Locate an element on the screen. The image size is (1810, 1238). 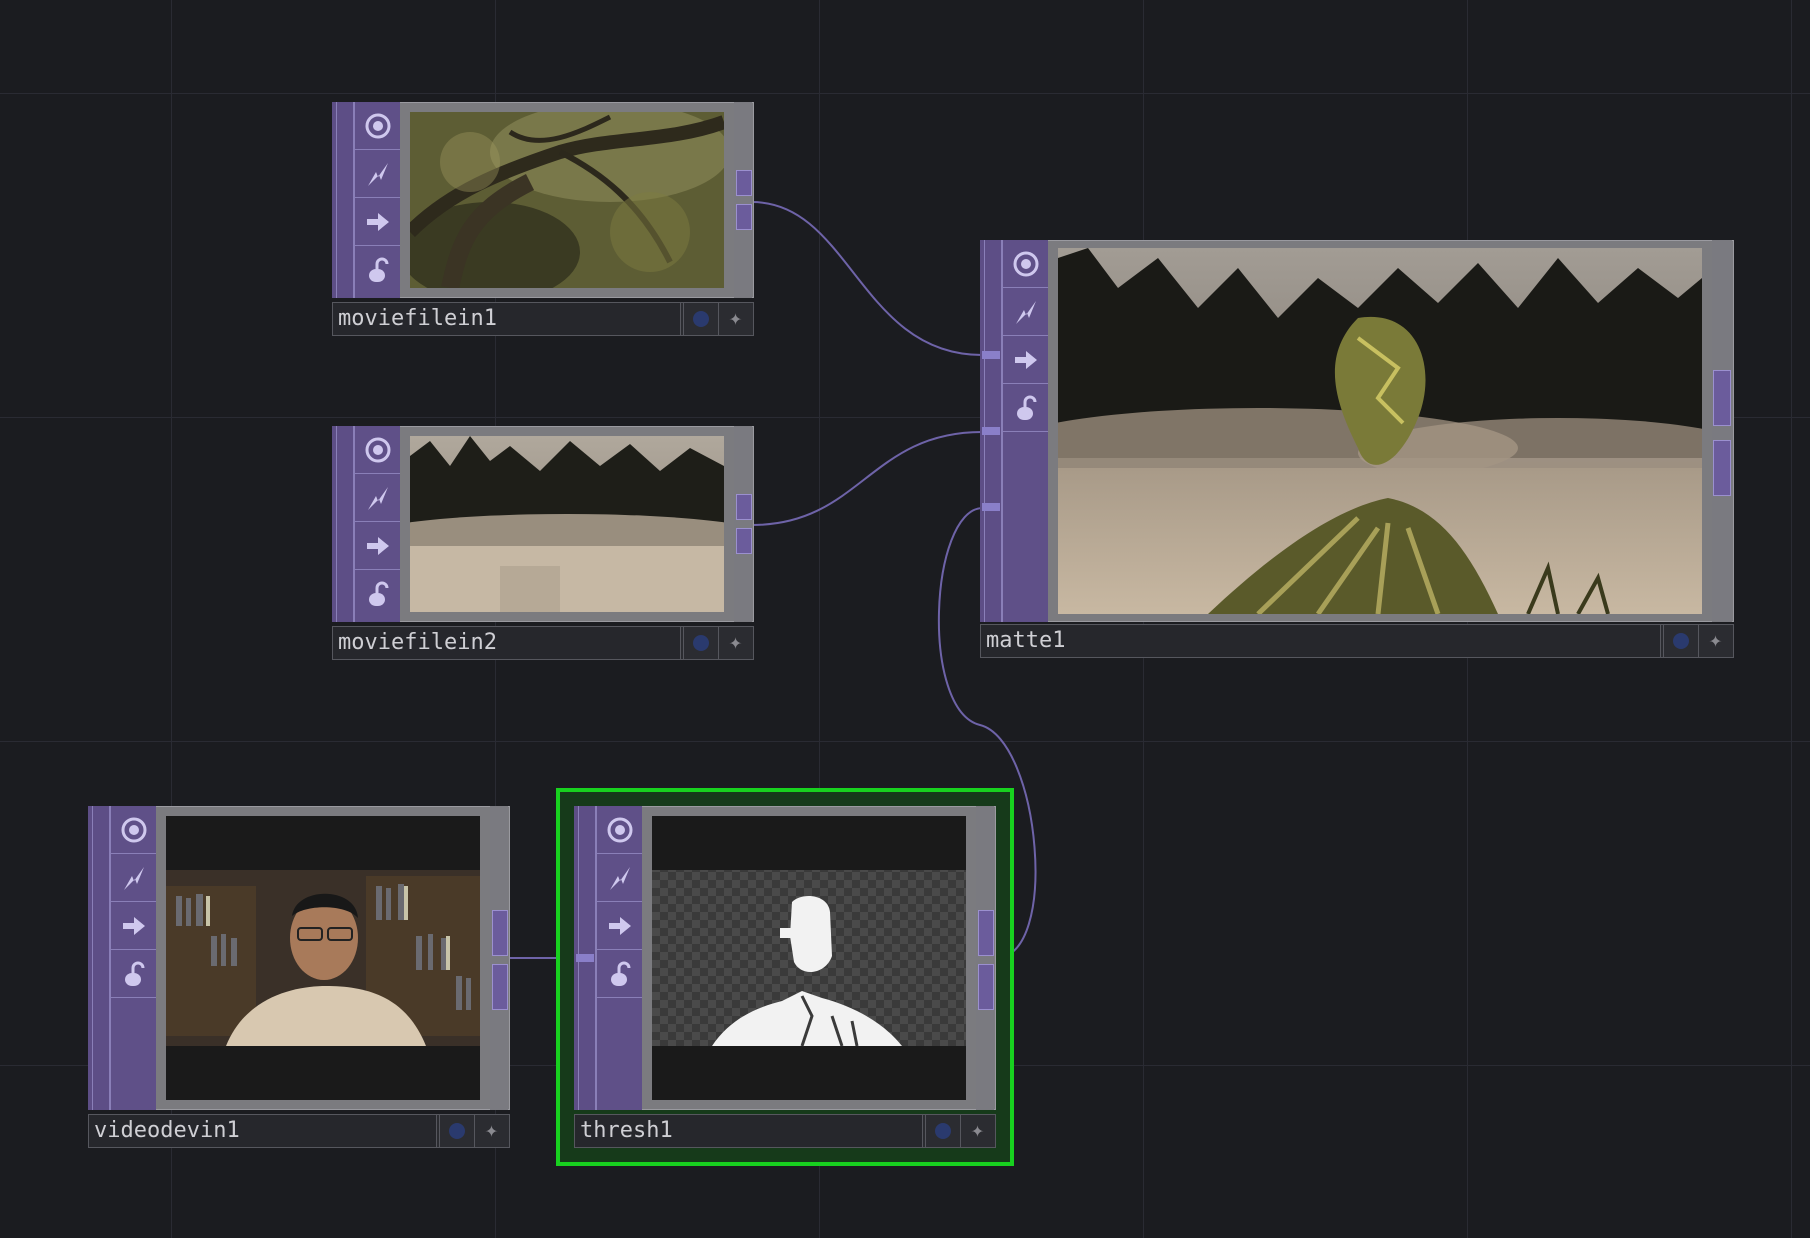
node-moviefilein2: moviefilein2 ✦ is located at coordinates (543, 543).